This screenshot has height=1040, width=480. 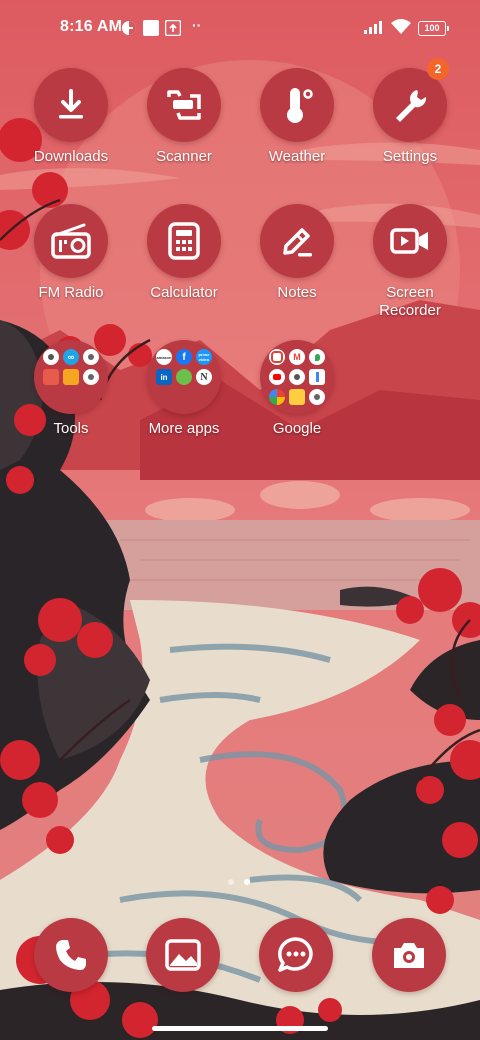 What do you see at coordinates (71, 241) in the screenshot?
I see `radio-icon` at bounding box center [71, 241].